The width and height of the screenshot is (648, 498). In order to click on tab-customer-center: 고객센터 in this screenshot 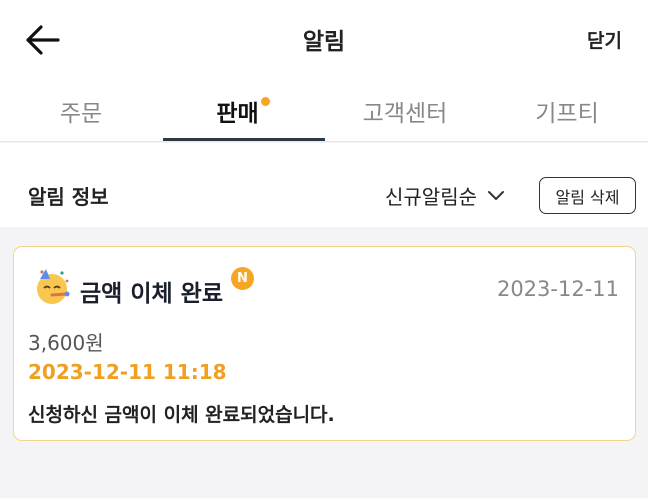, I will do `click(405, 111)`.